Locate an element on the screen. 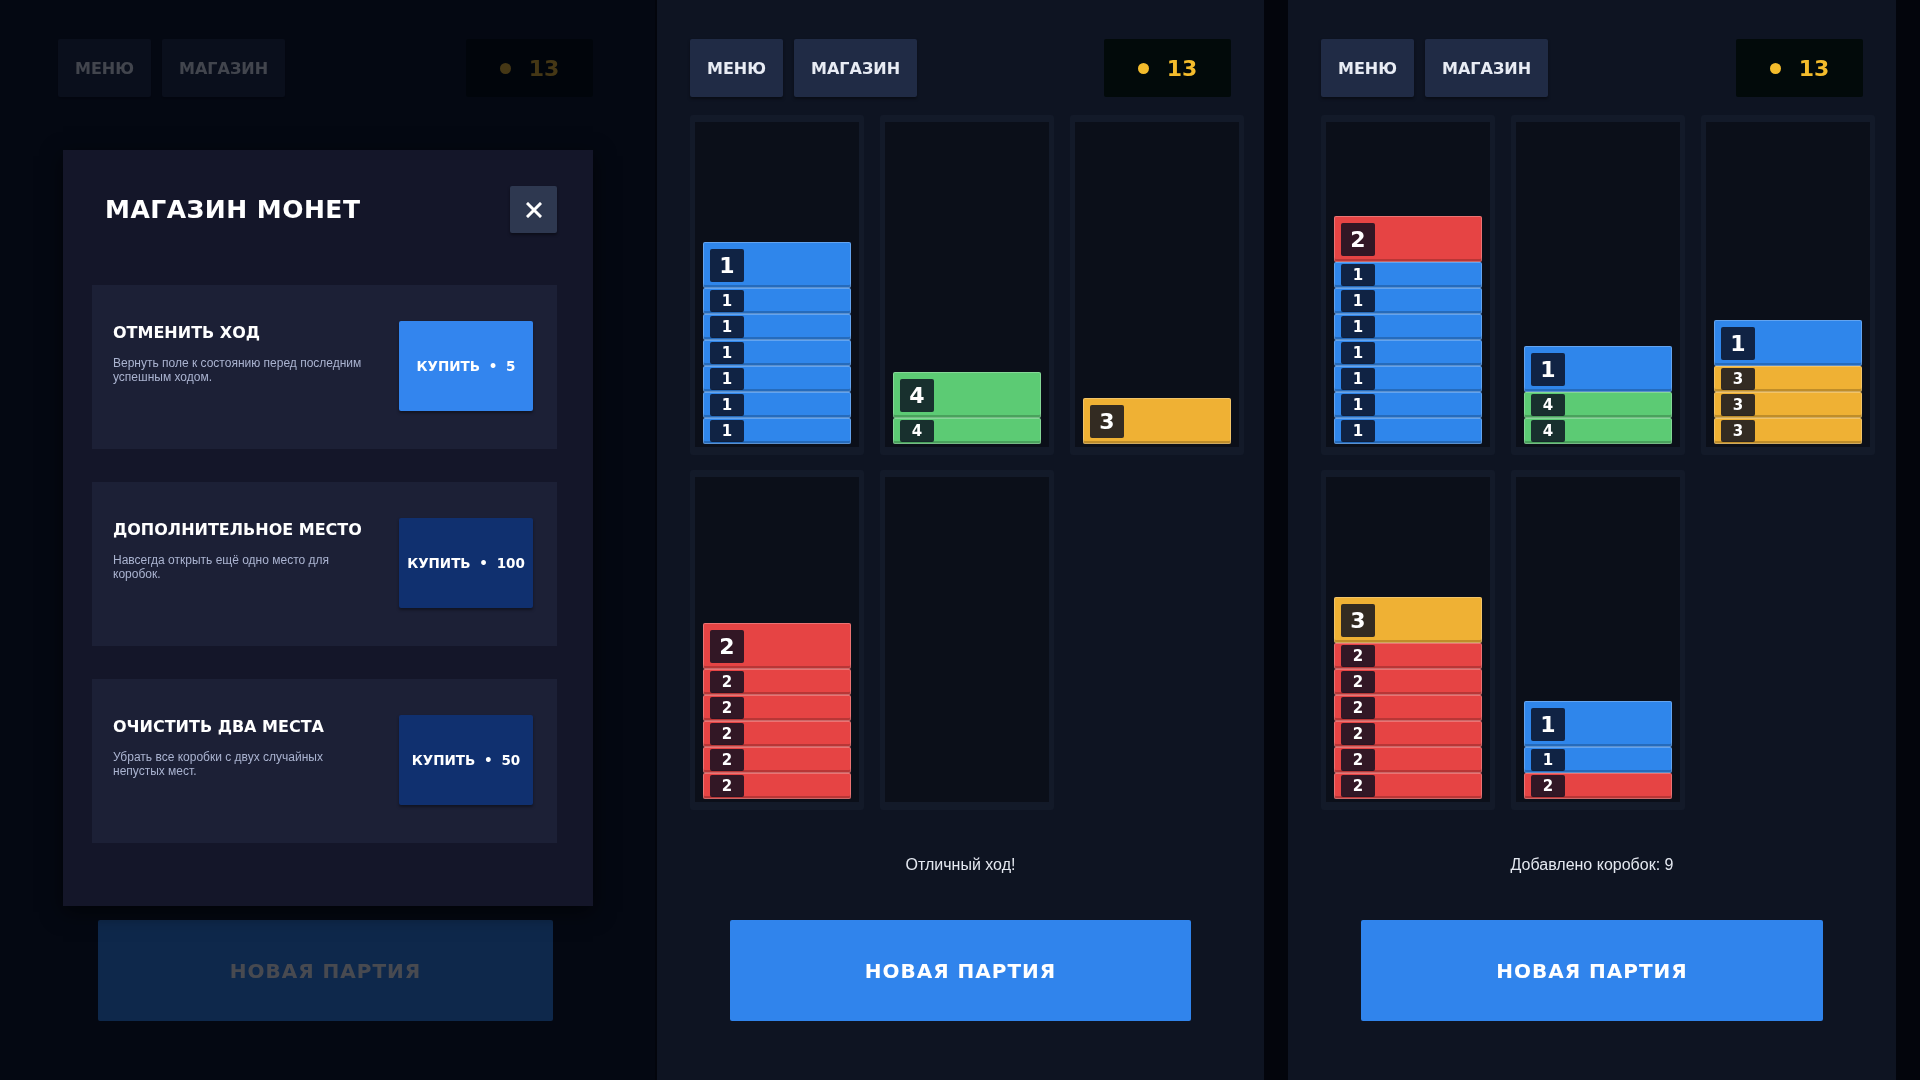 The height and width of the screenshot is (1080, 1920). buy-button: КУПИТЬ • 5 is located at coordinates (466, 366).